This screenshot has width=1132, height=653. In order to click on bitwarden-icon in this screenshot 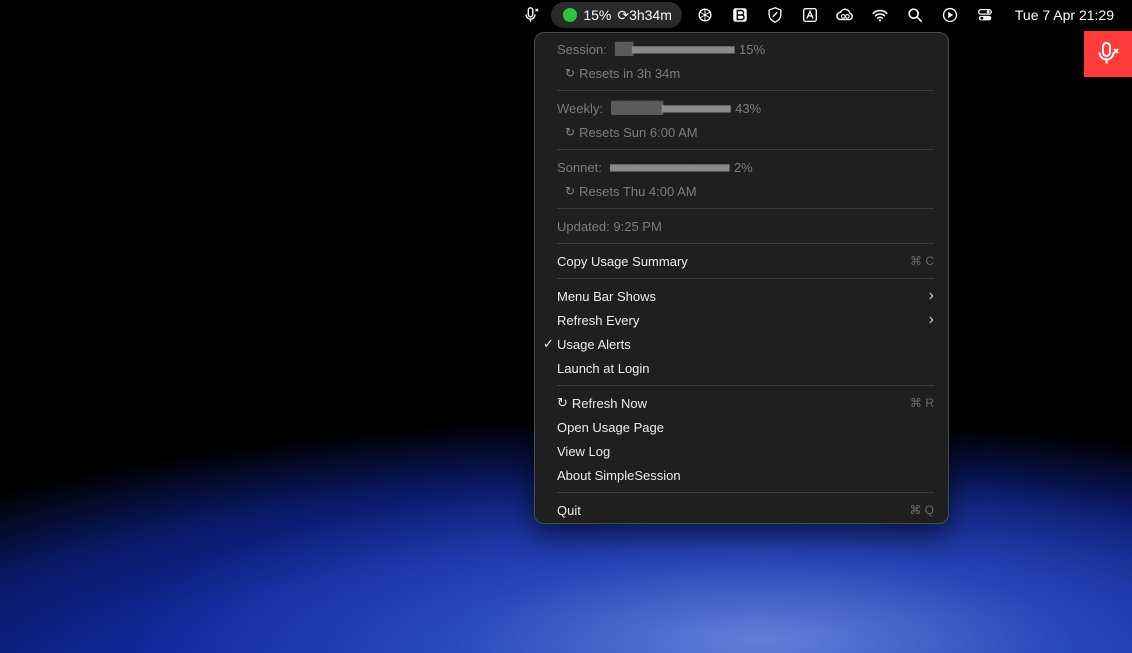, I will do `click(740, 15)`.